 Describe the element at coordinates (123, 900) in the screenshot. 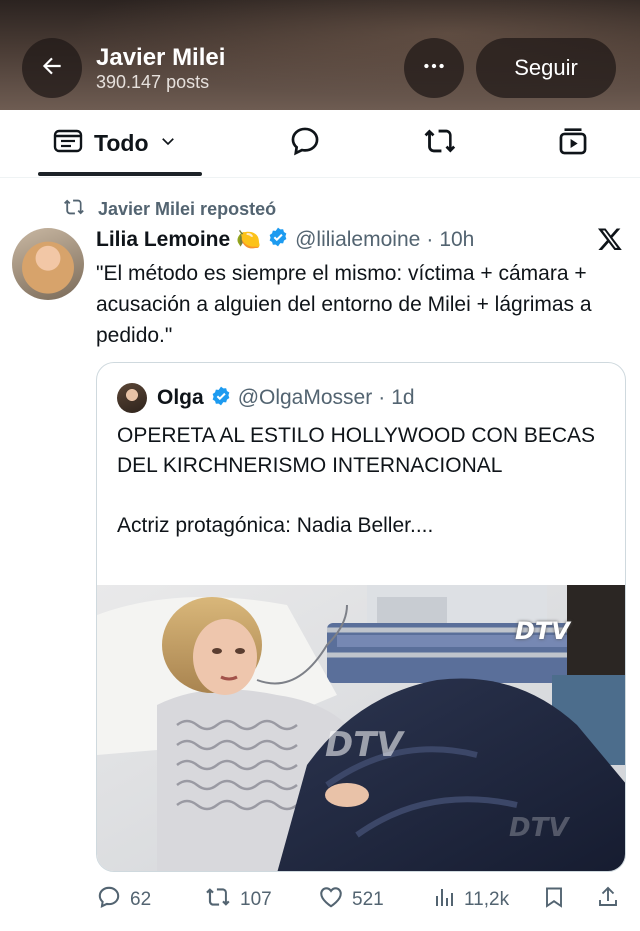

I see `reply-button: 62` at that location.